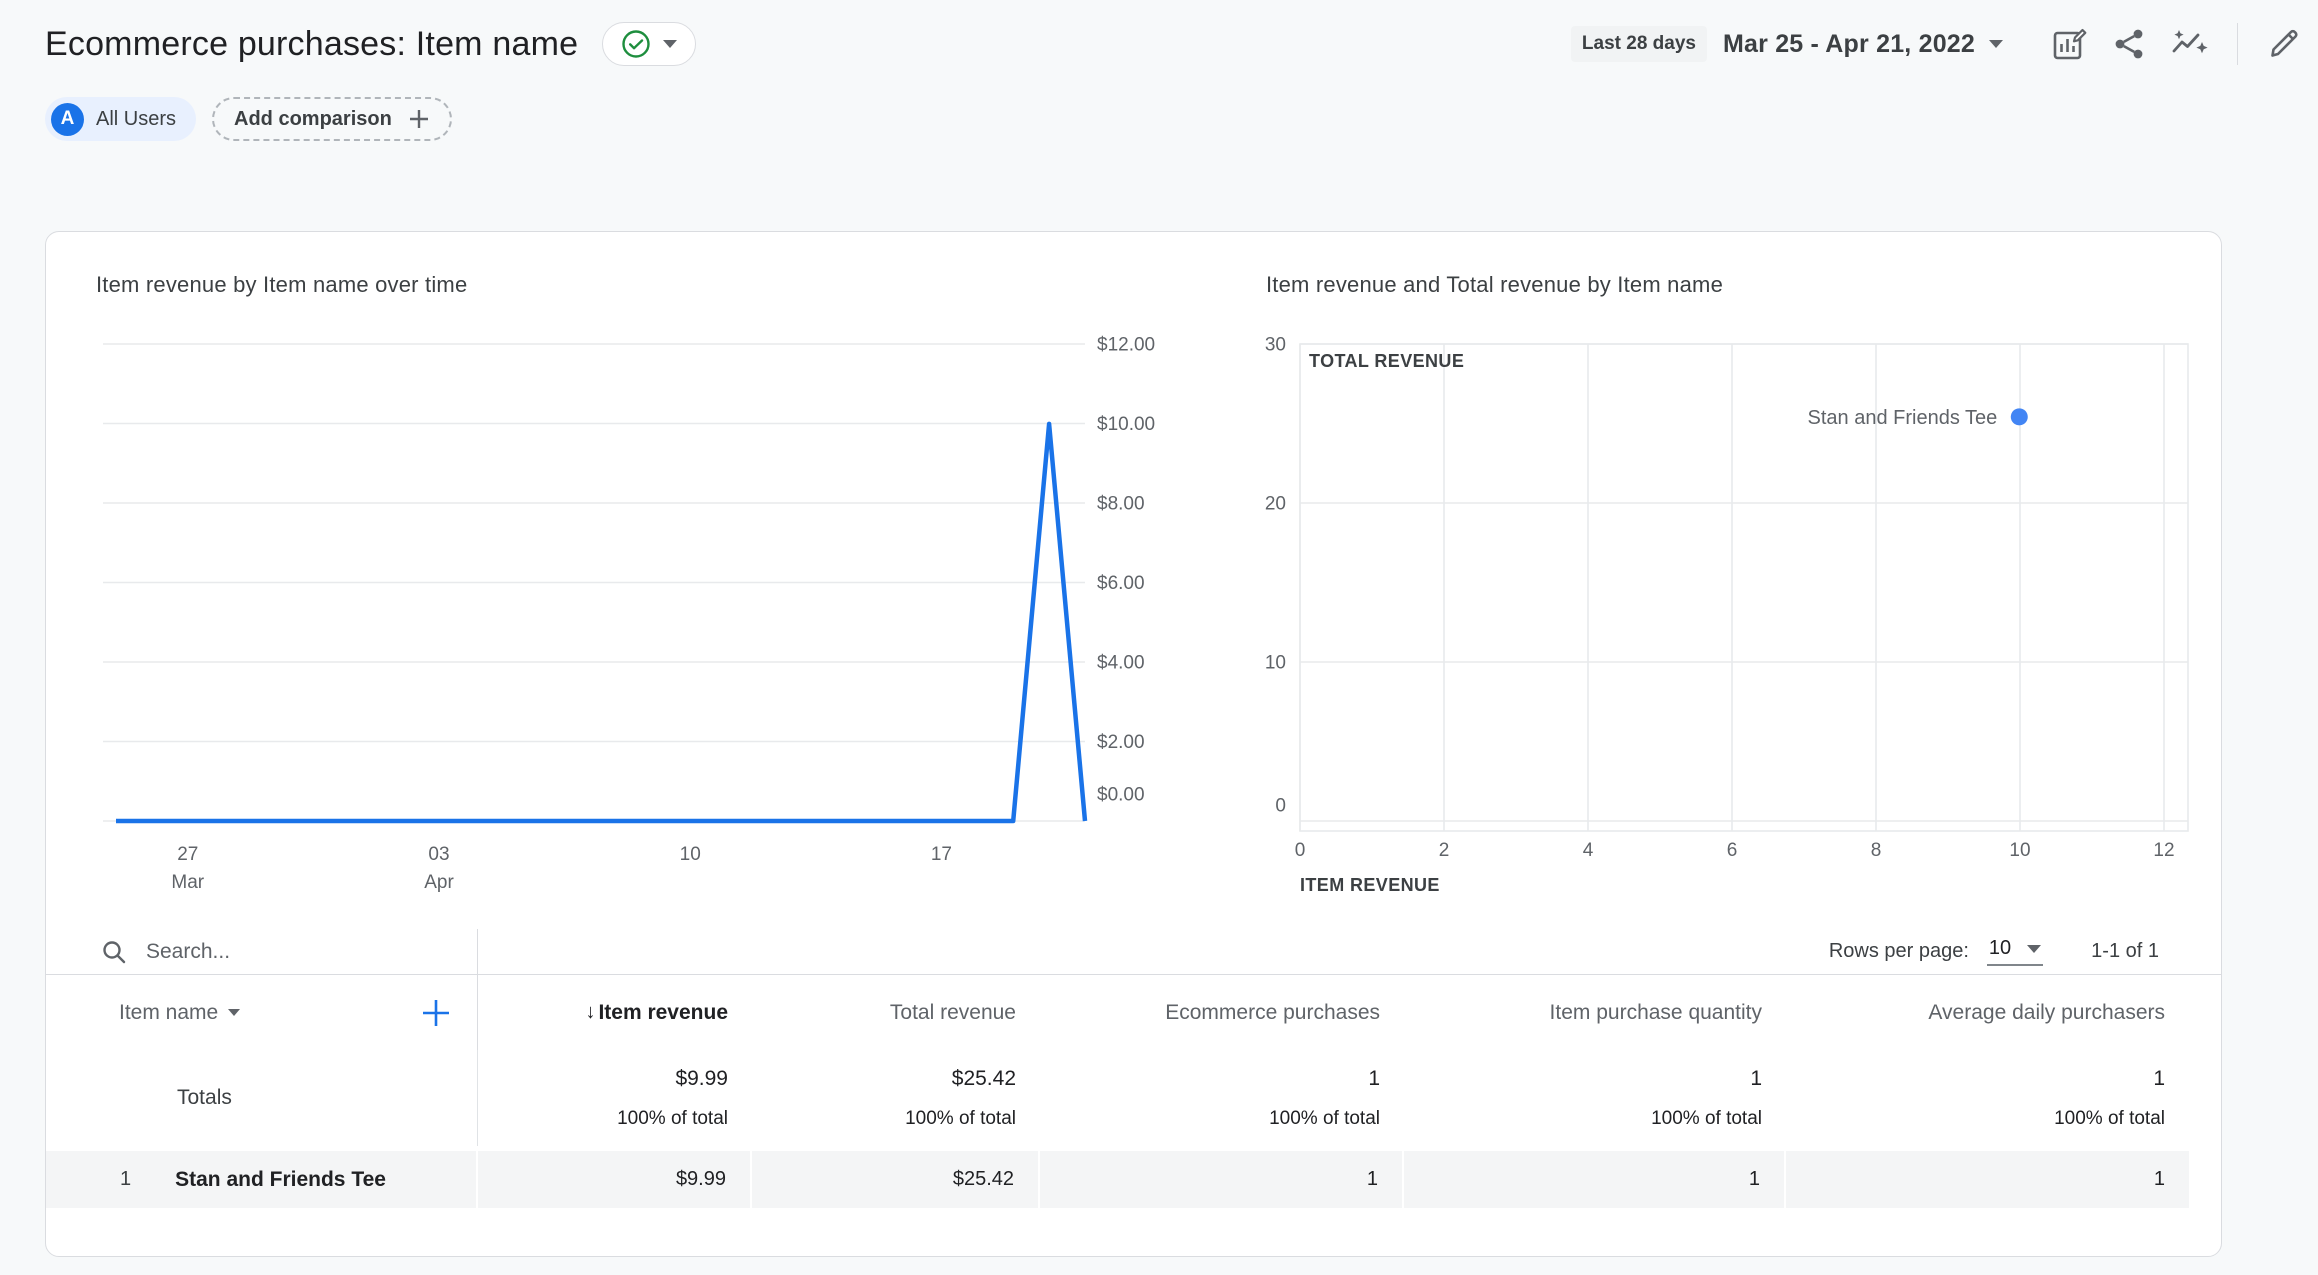  Describe the element at coordinates (1595, 1012) in the screenshot. I see `column-header-item-purchase-quantity: Item purchase quantity` at that location.